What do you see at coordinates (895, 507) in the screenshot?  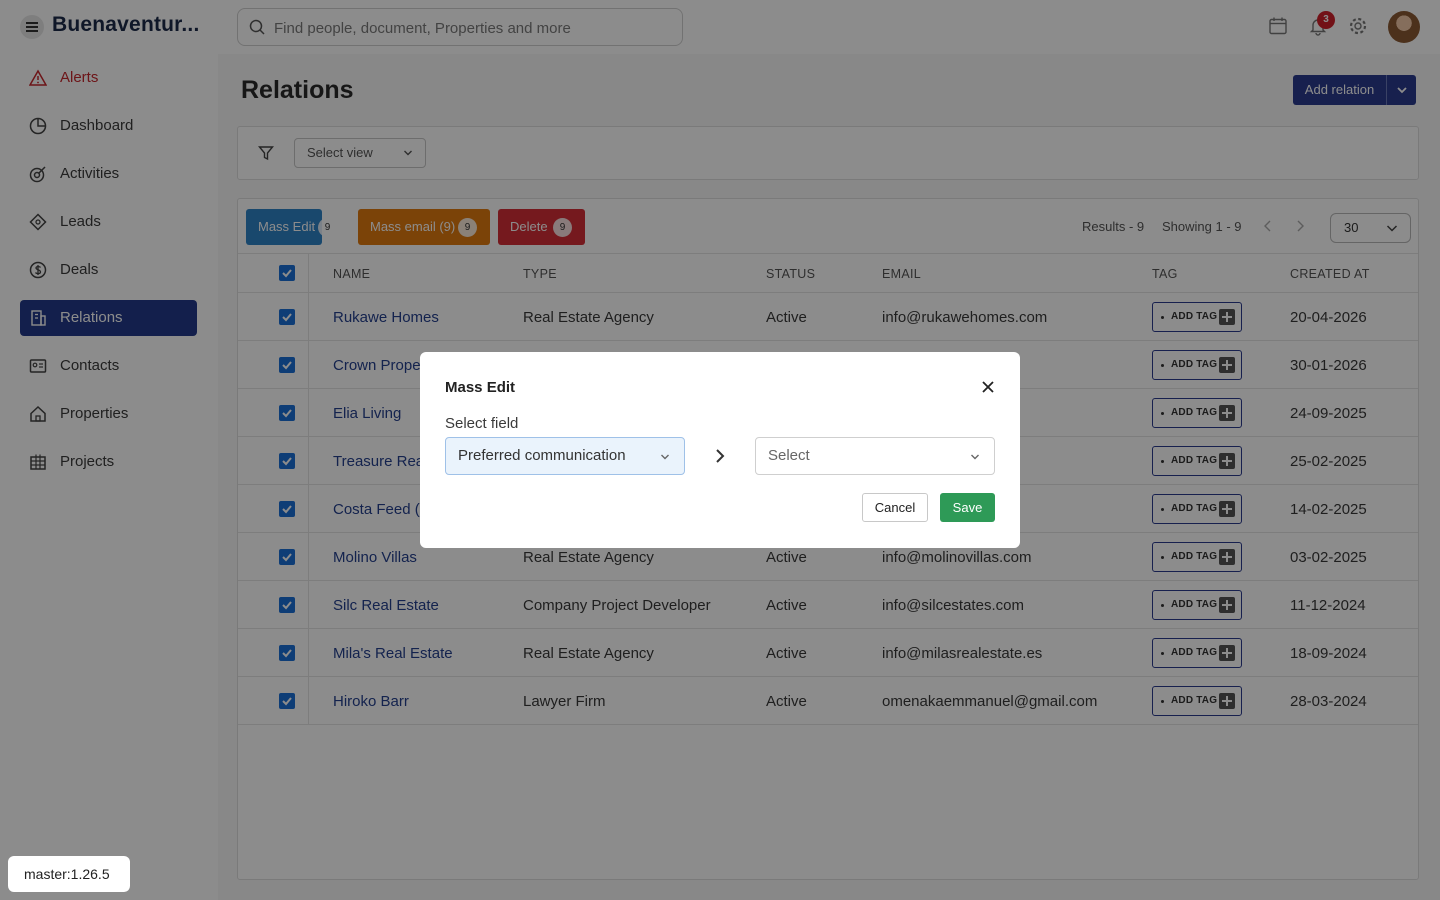 I see `cancel-button: Cancel` at bounding box center [895, 507].